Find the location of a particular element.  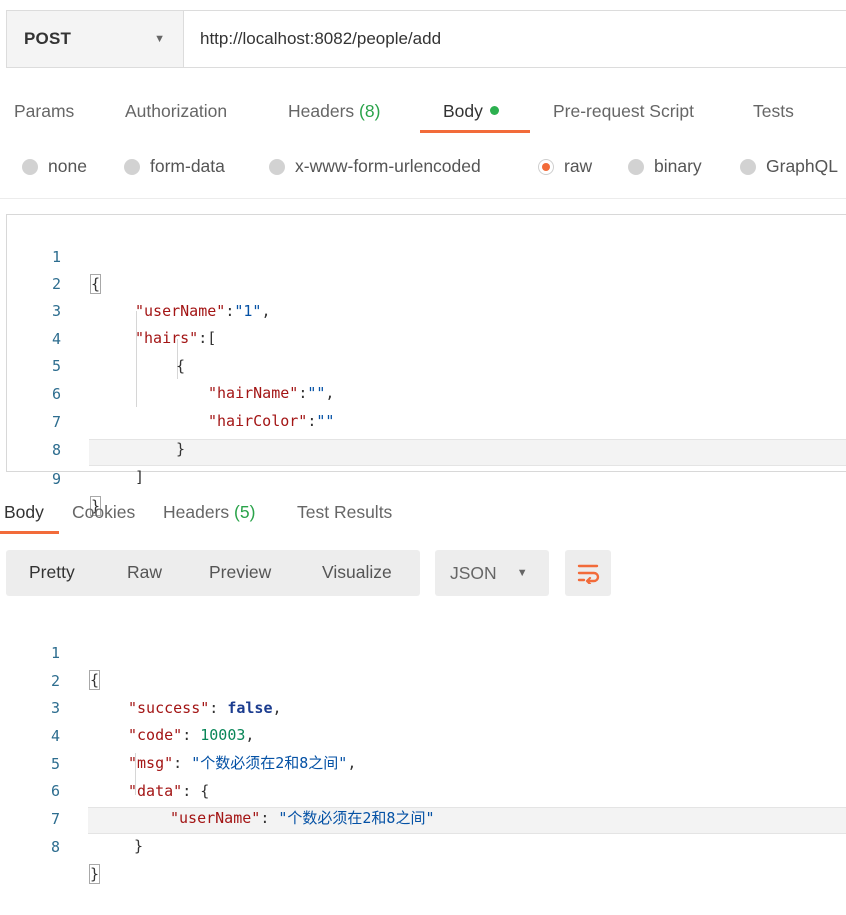

divider is located at coordinates (423, 198).